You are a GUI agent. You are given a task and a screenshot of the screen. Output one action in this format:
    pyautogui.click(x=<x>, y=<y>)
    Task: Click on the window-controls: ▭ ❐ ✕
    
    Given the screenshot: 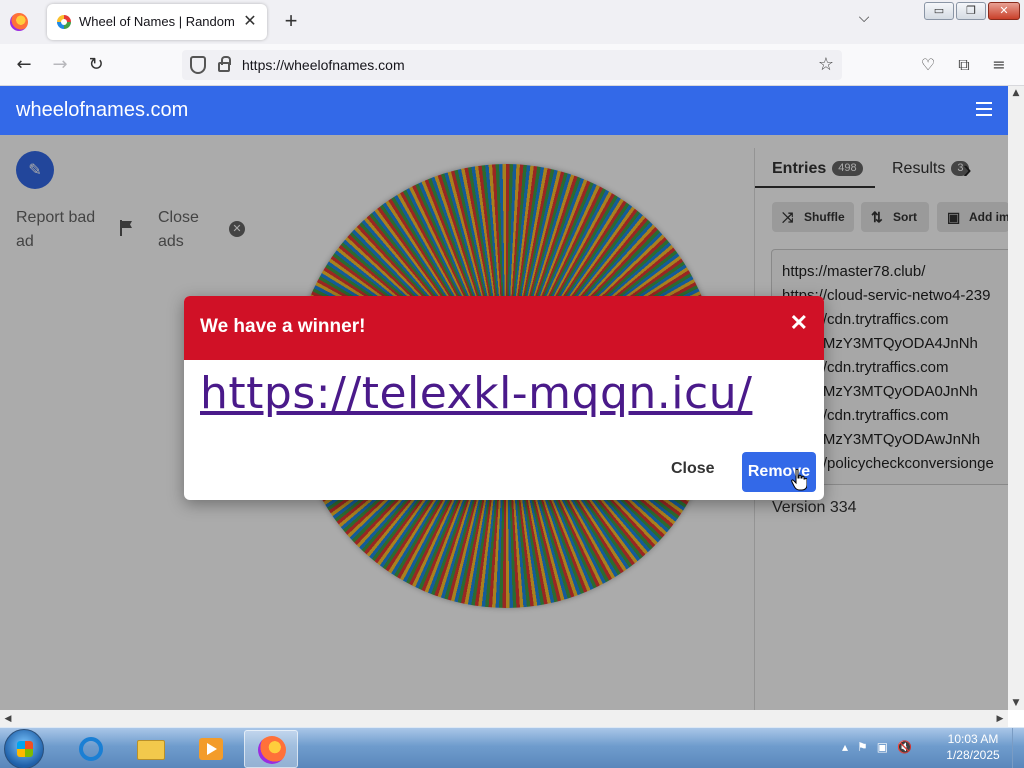 What is the action you would take?
    pyautogui.click(x=972, y=11)
    